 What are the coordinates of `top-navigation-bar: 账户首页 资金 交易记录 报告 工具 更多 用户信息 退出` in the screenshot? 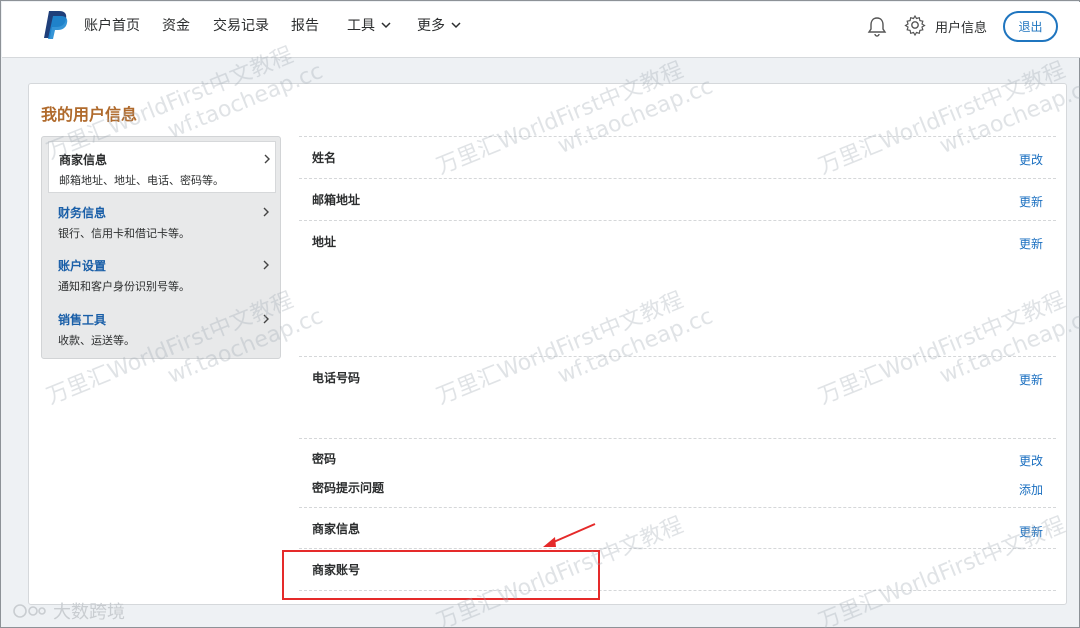 It's located at (541, 30).